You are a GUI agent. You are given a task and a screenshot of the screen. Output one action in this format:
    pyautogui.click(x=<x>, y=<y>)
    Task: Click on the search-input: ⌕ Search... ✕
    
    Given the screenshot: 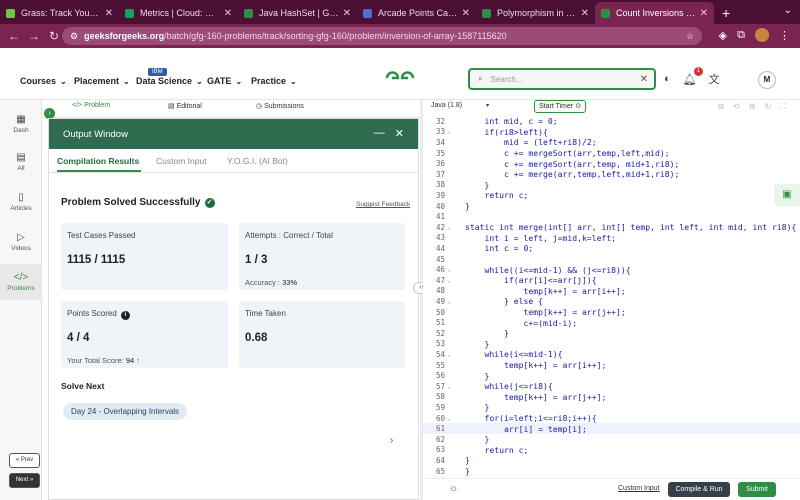 What is the action you would take?
    pyautogui.click(x=562, y=79)
    